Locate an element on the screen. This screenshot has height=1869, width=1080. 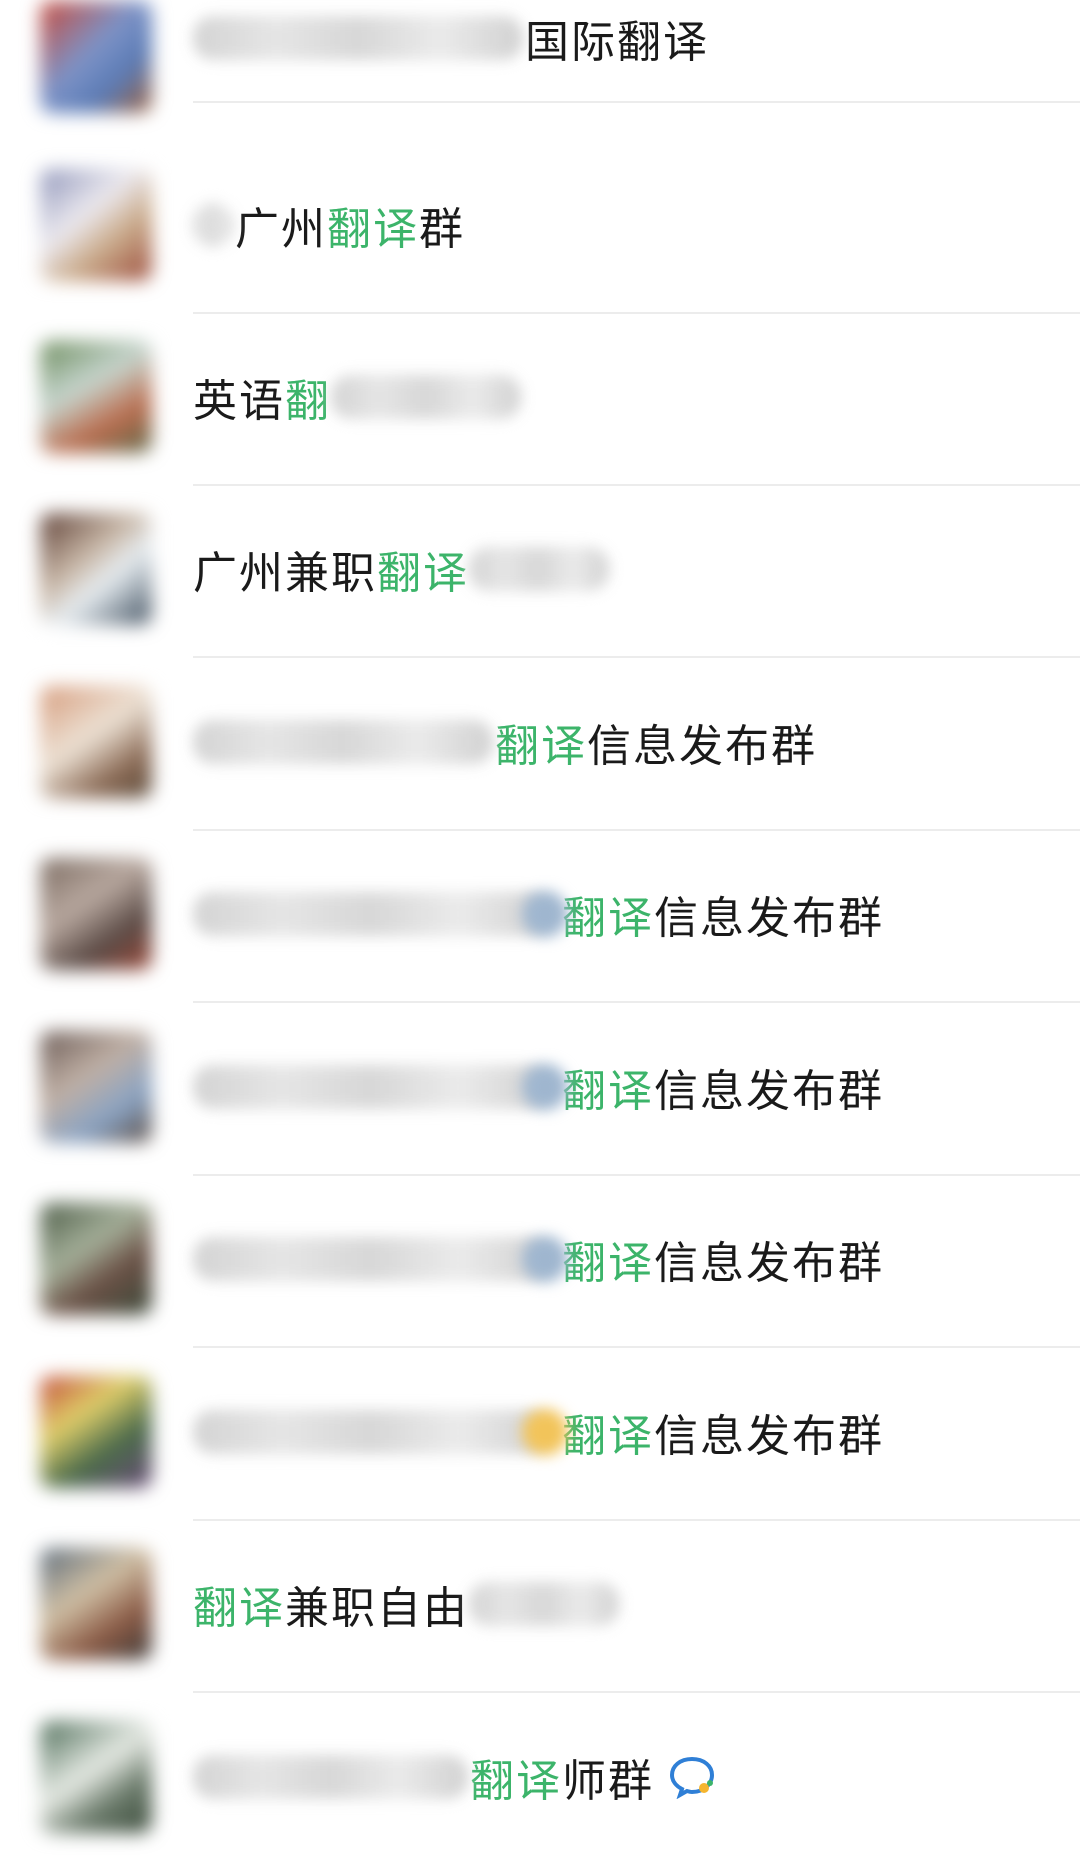
group-name-text: 群 is located at coordinates (442, 229).